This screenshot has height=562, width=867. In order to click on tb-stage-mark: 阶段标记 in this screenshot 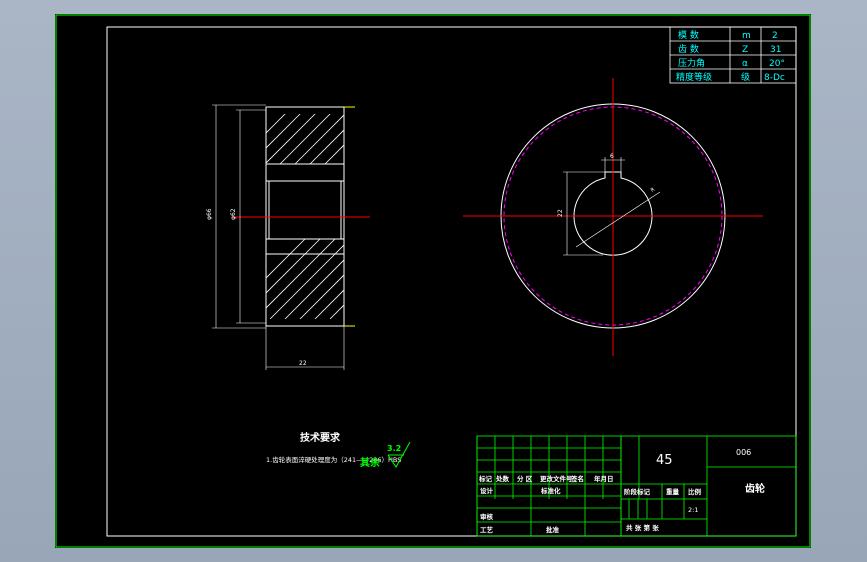, I will do `click(637, 491)`.